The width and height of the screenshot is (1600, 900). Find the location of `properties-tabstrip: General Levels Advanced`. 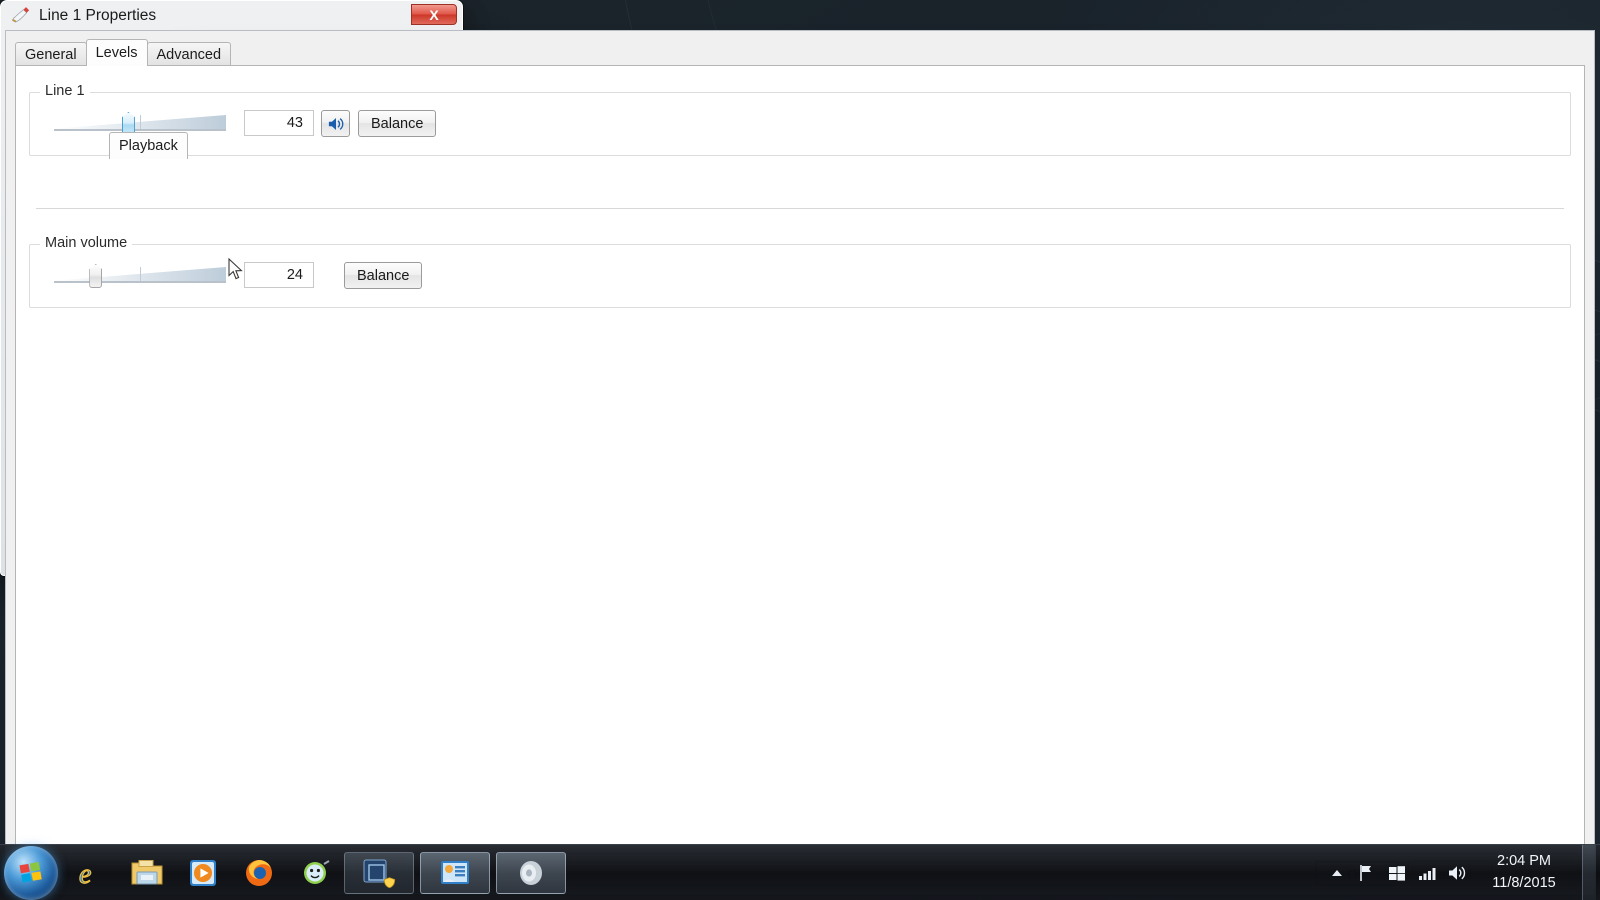

properties-tabstrip: General Levels Advanced is located at coordinates (123, 52).